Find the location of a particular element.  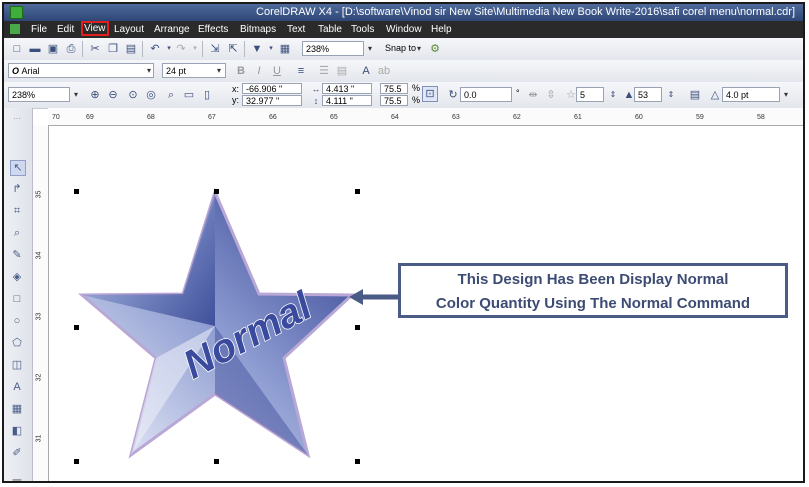

table-tool-icon: ▦ is located at coordinates (17, 409).